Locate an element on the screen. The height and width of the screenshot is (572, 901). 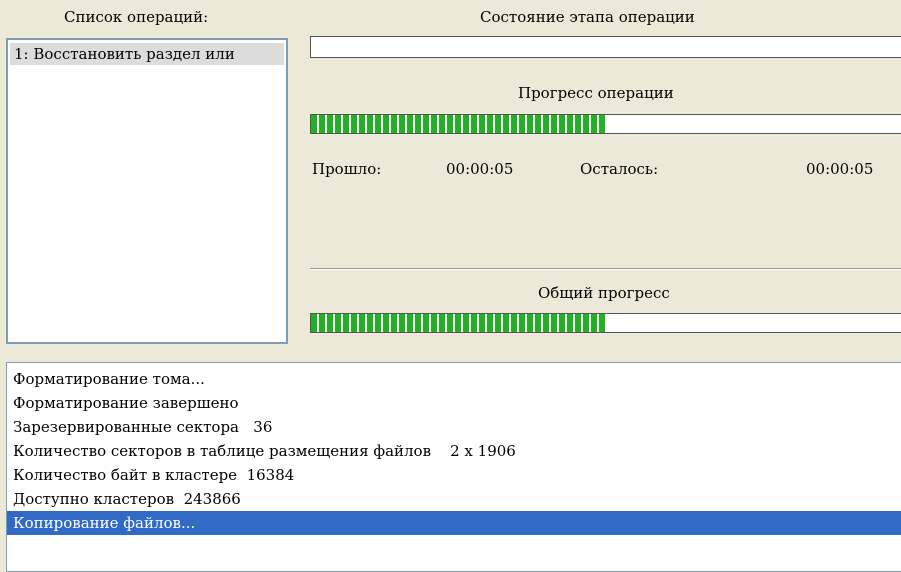
operation-progress-fill is located at coordinates (458, 124).